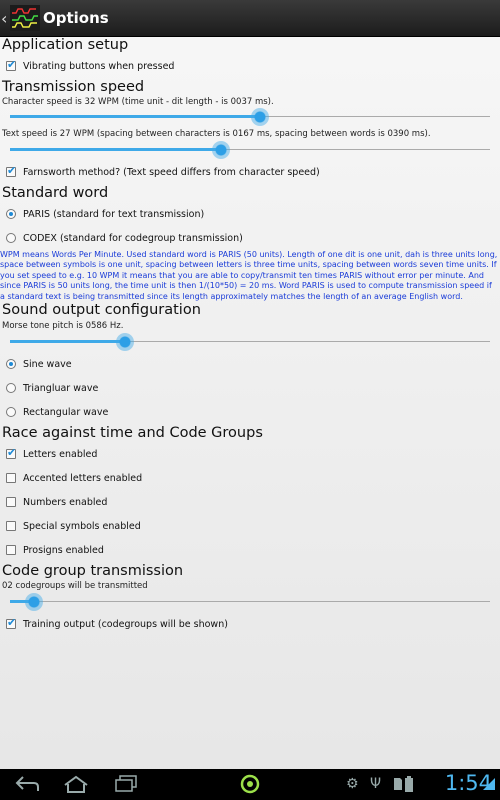 The height and width of the screenshot is (800, 500). What do you see at coordinates (409, 784) in the screenshot?
I see `battery-icon` at bounding box center [409, 784].